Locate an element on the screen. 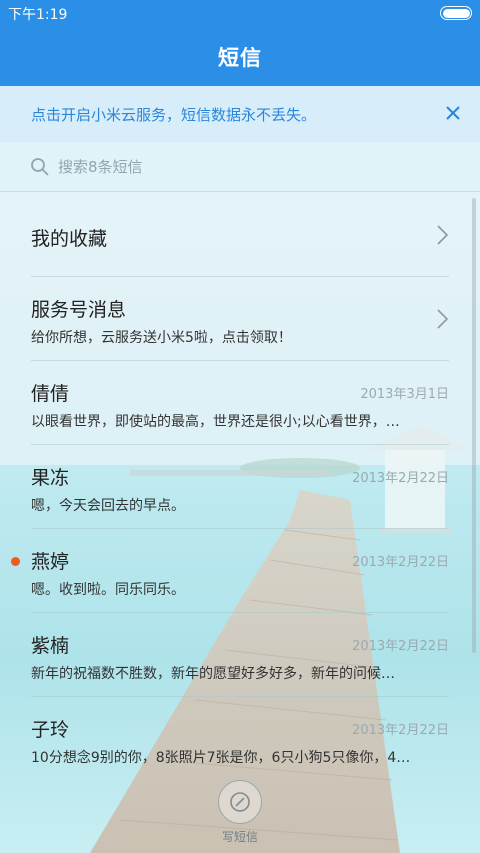 This screenshot has height=853, width=480. list-item-preview: 嗯。收到啦。同乐同乐。 is located at coordinates (108, 590).